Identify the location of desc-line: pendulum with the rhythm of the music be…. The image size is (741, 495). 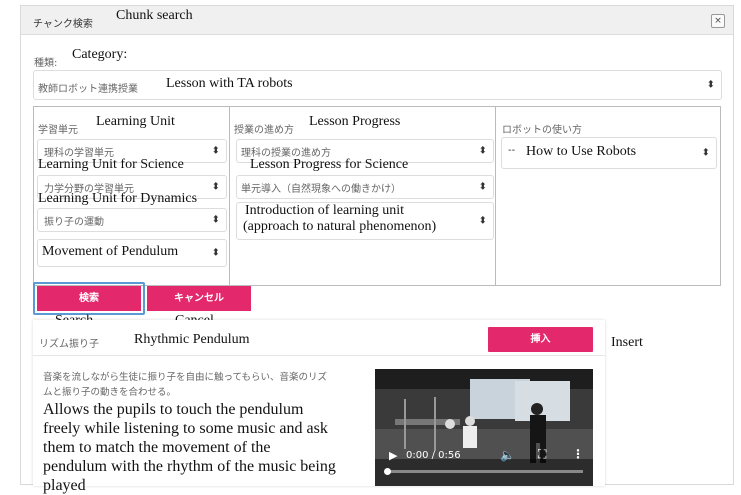
(189, 466).